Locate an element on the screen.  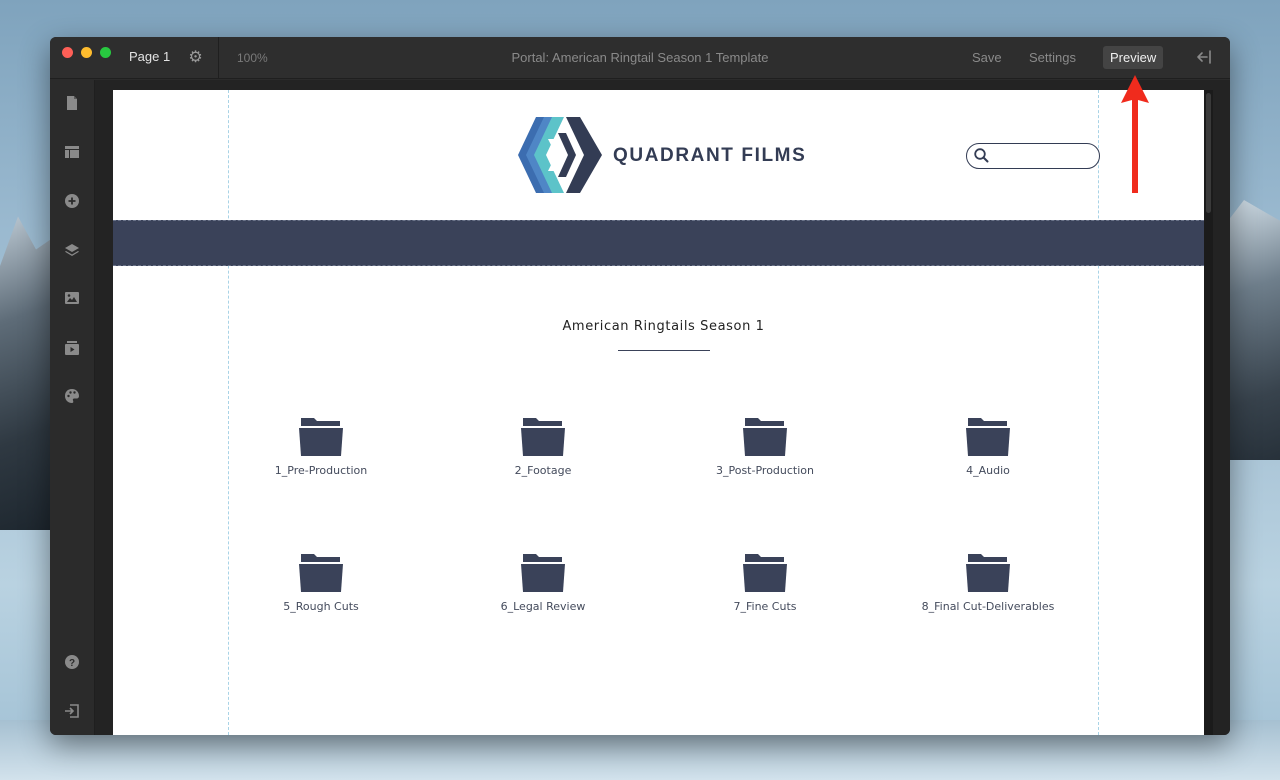
logout-icon is located at coordinates (72, 711).